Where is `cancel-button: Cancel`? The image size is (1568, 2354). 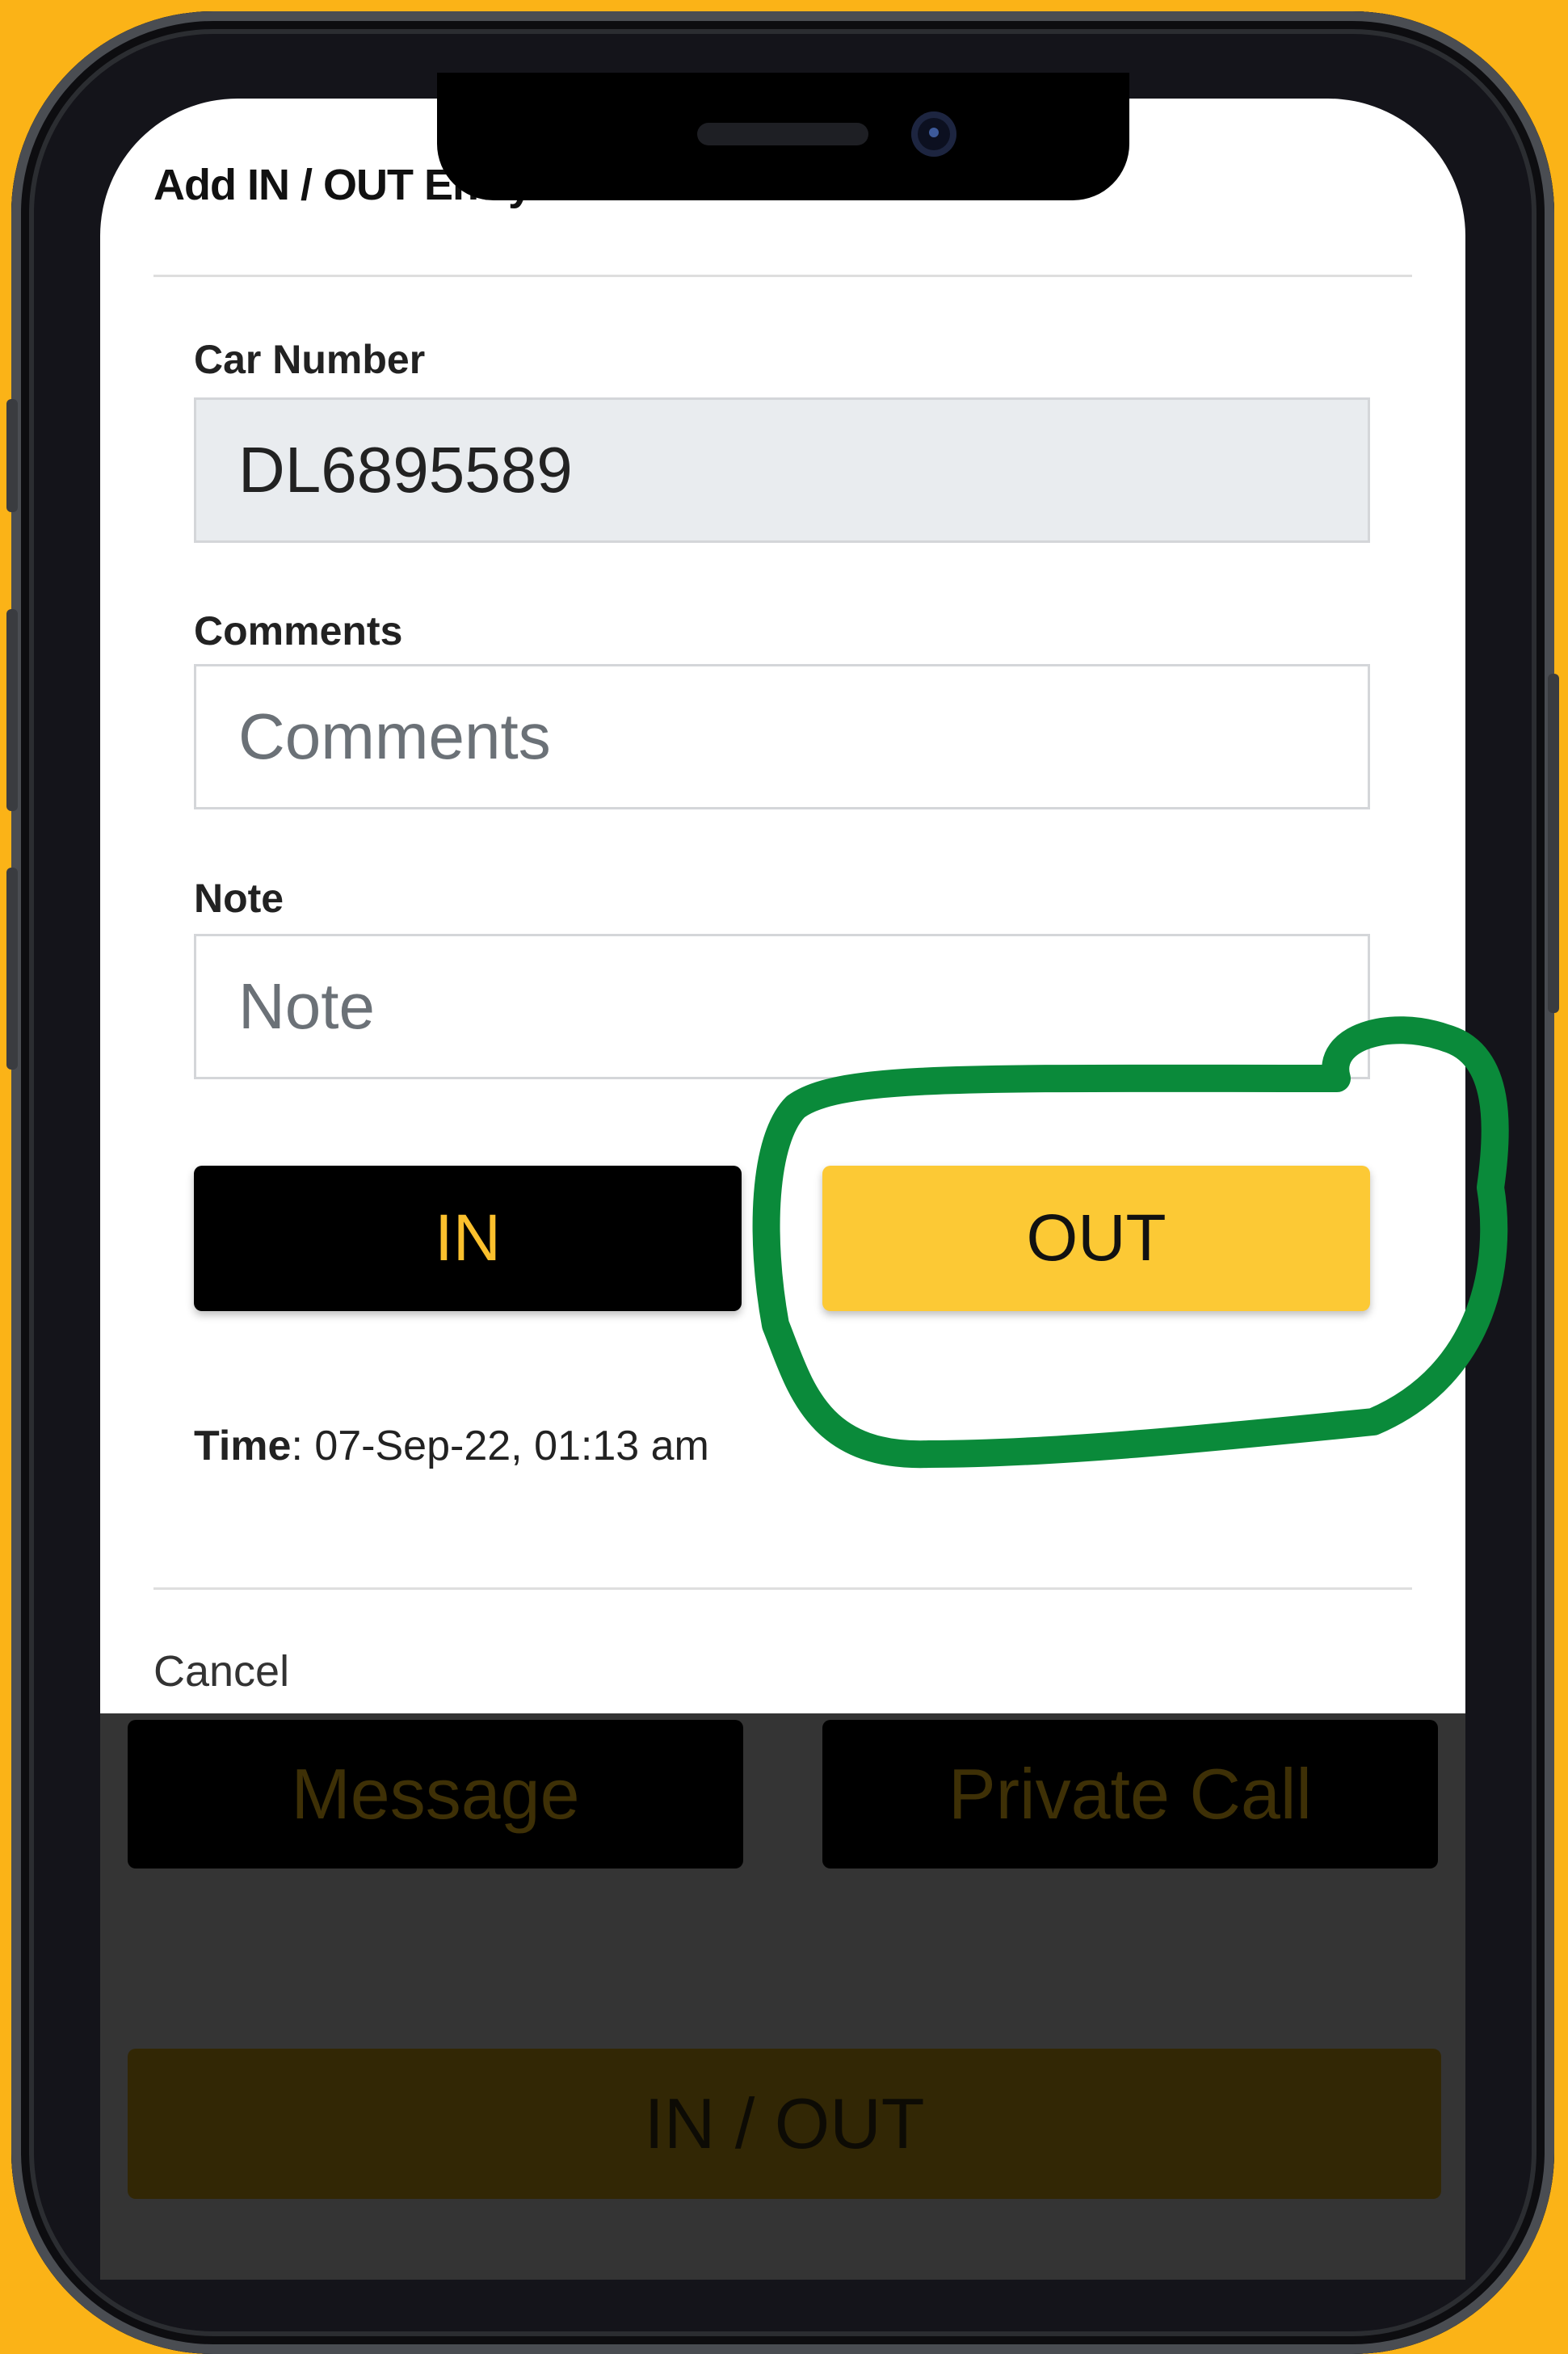 cancel-button: Cancel is located at coordinates (221, 1671).